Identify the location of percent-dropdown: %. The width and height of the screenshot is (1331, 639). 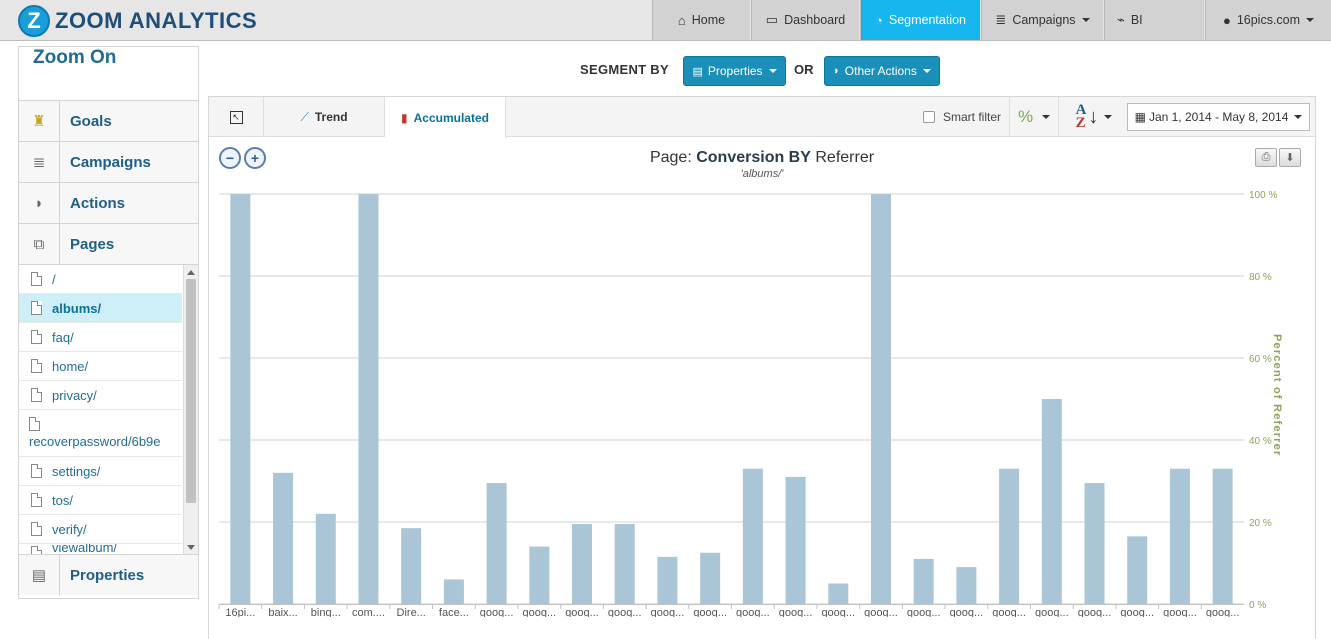
(1034, 117).